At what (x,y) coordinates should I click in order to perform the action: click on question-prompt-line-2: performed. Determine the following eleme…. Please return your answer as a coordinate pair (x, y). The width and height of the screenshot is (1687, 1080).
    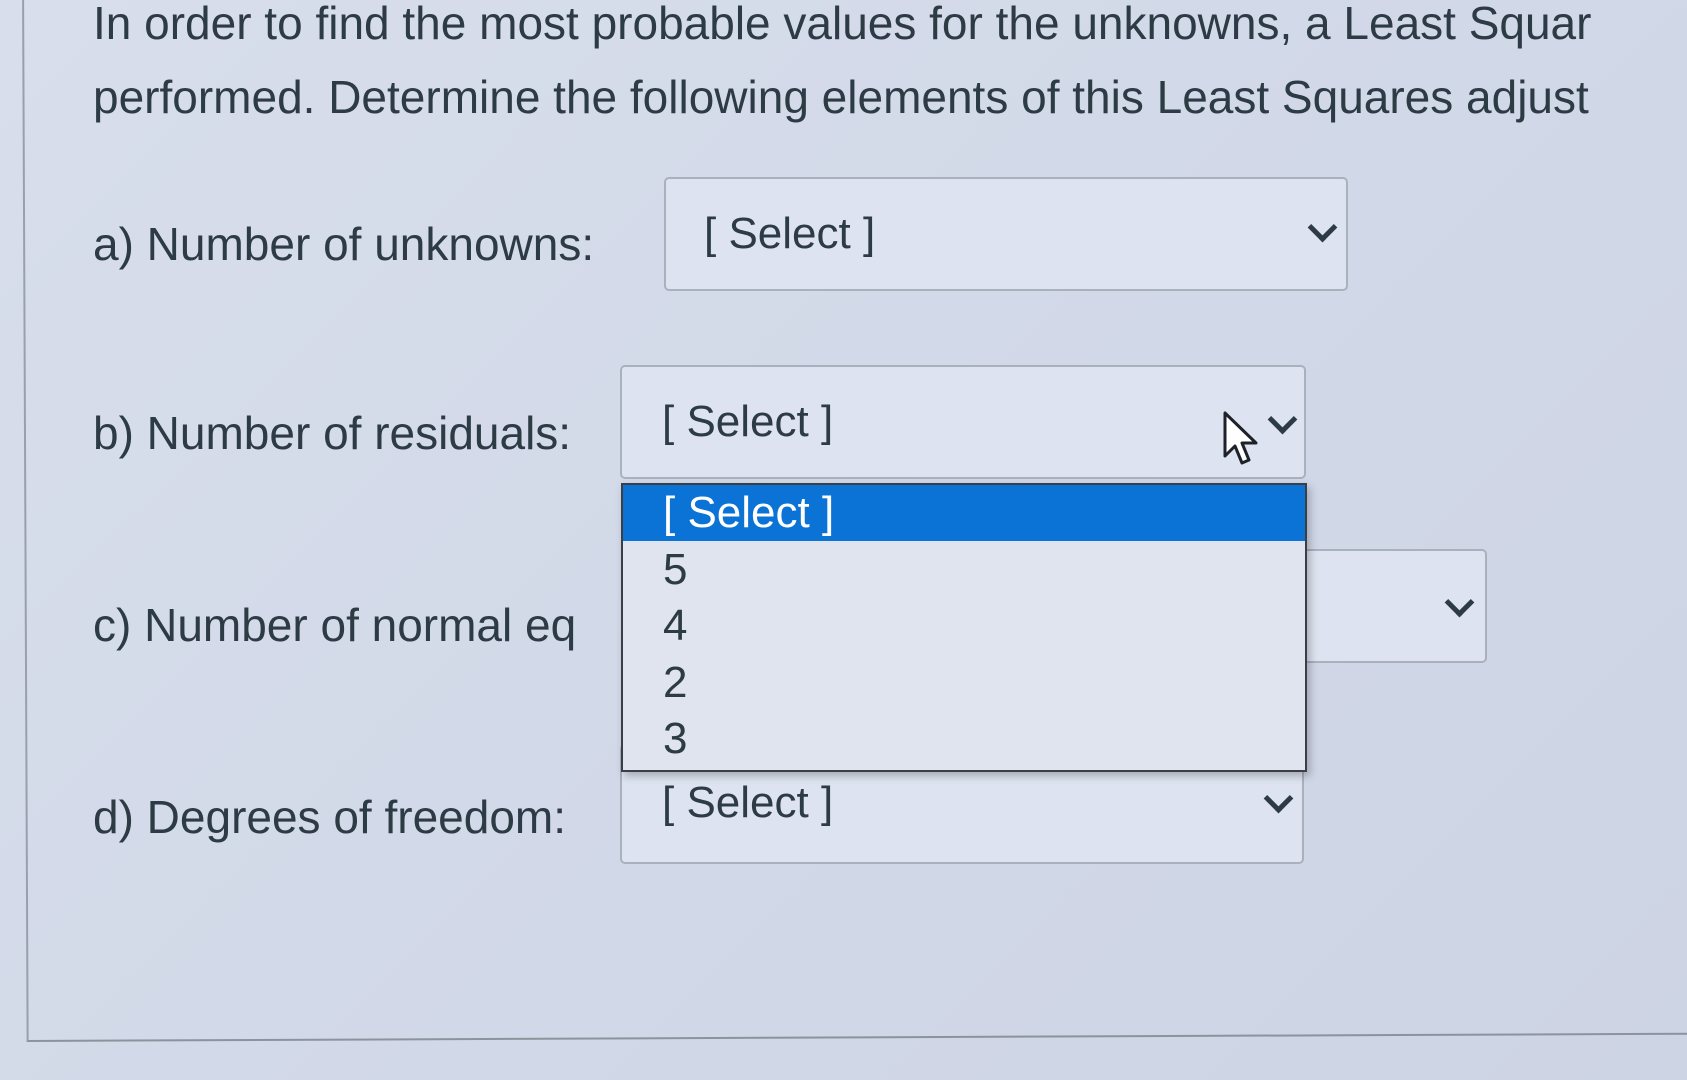
    Looking at the image, I should click on (841, 97).